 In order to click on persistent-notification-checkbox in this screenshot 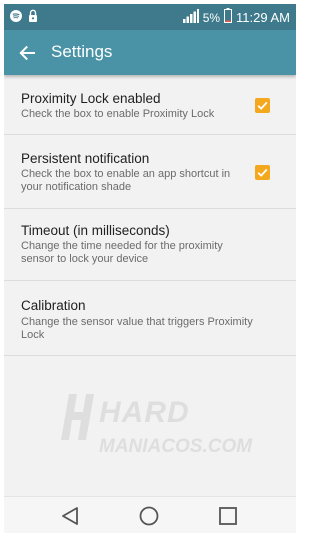, I will do `click(262, 172)`.